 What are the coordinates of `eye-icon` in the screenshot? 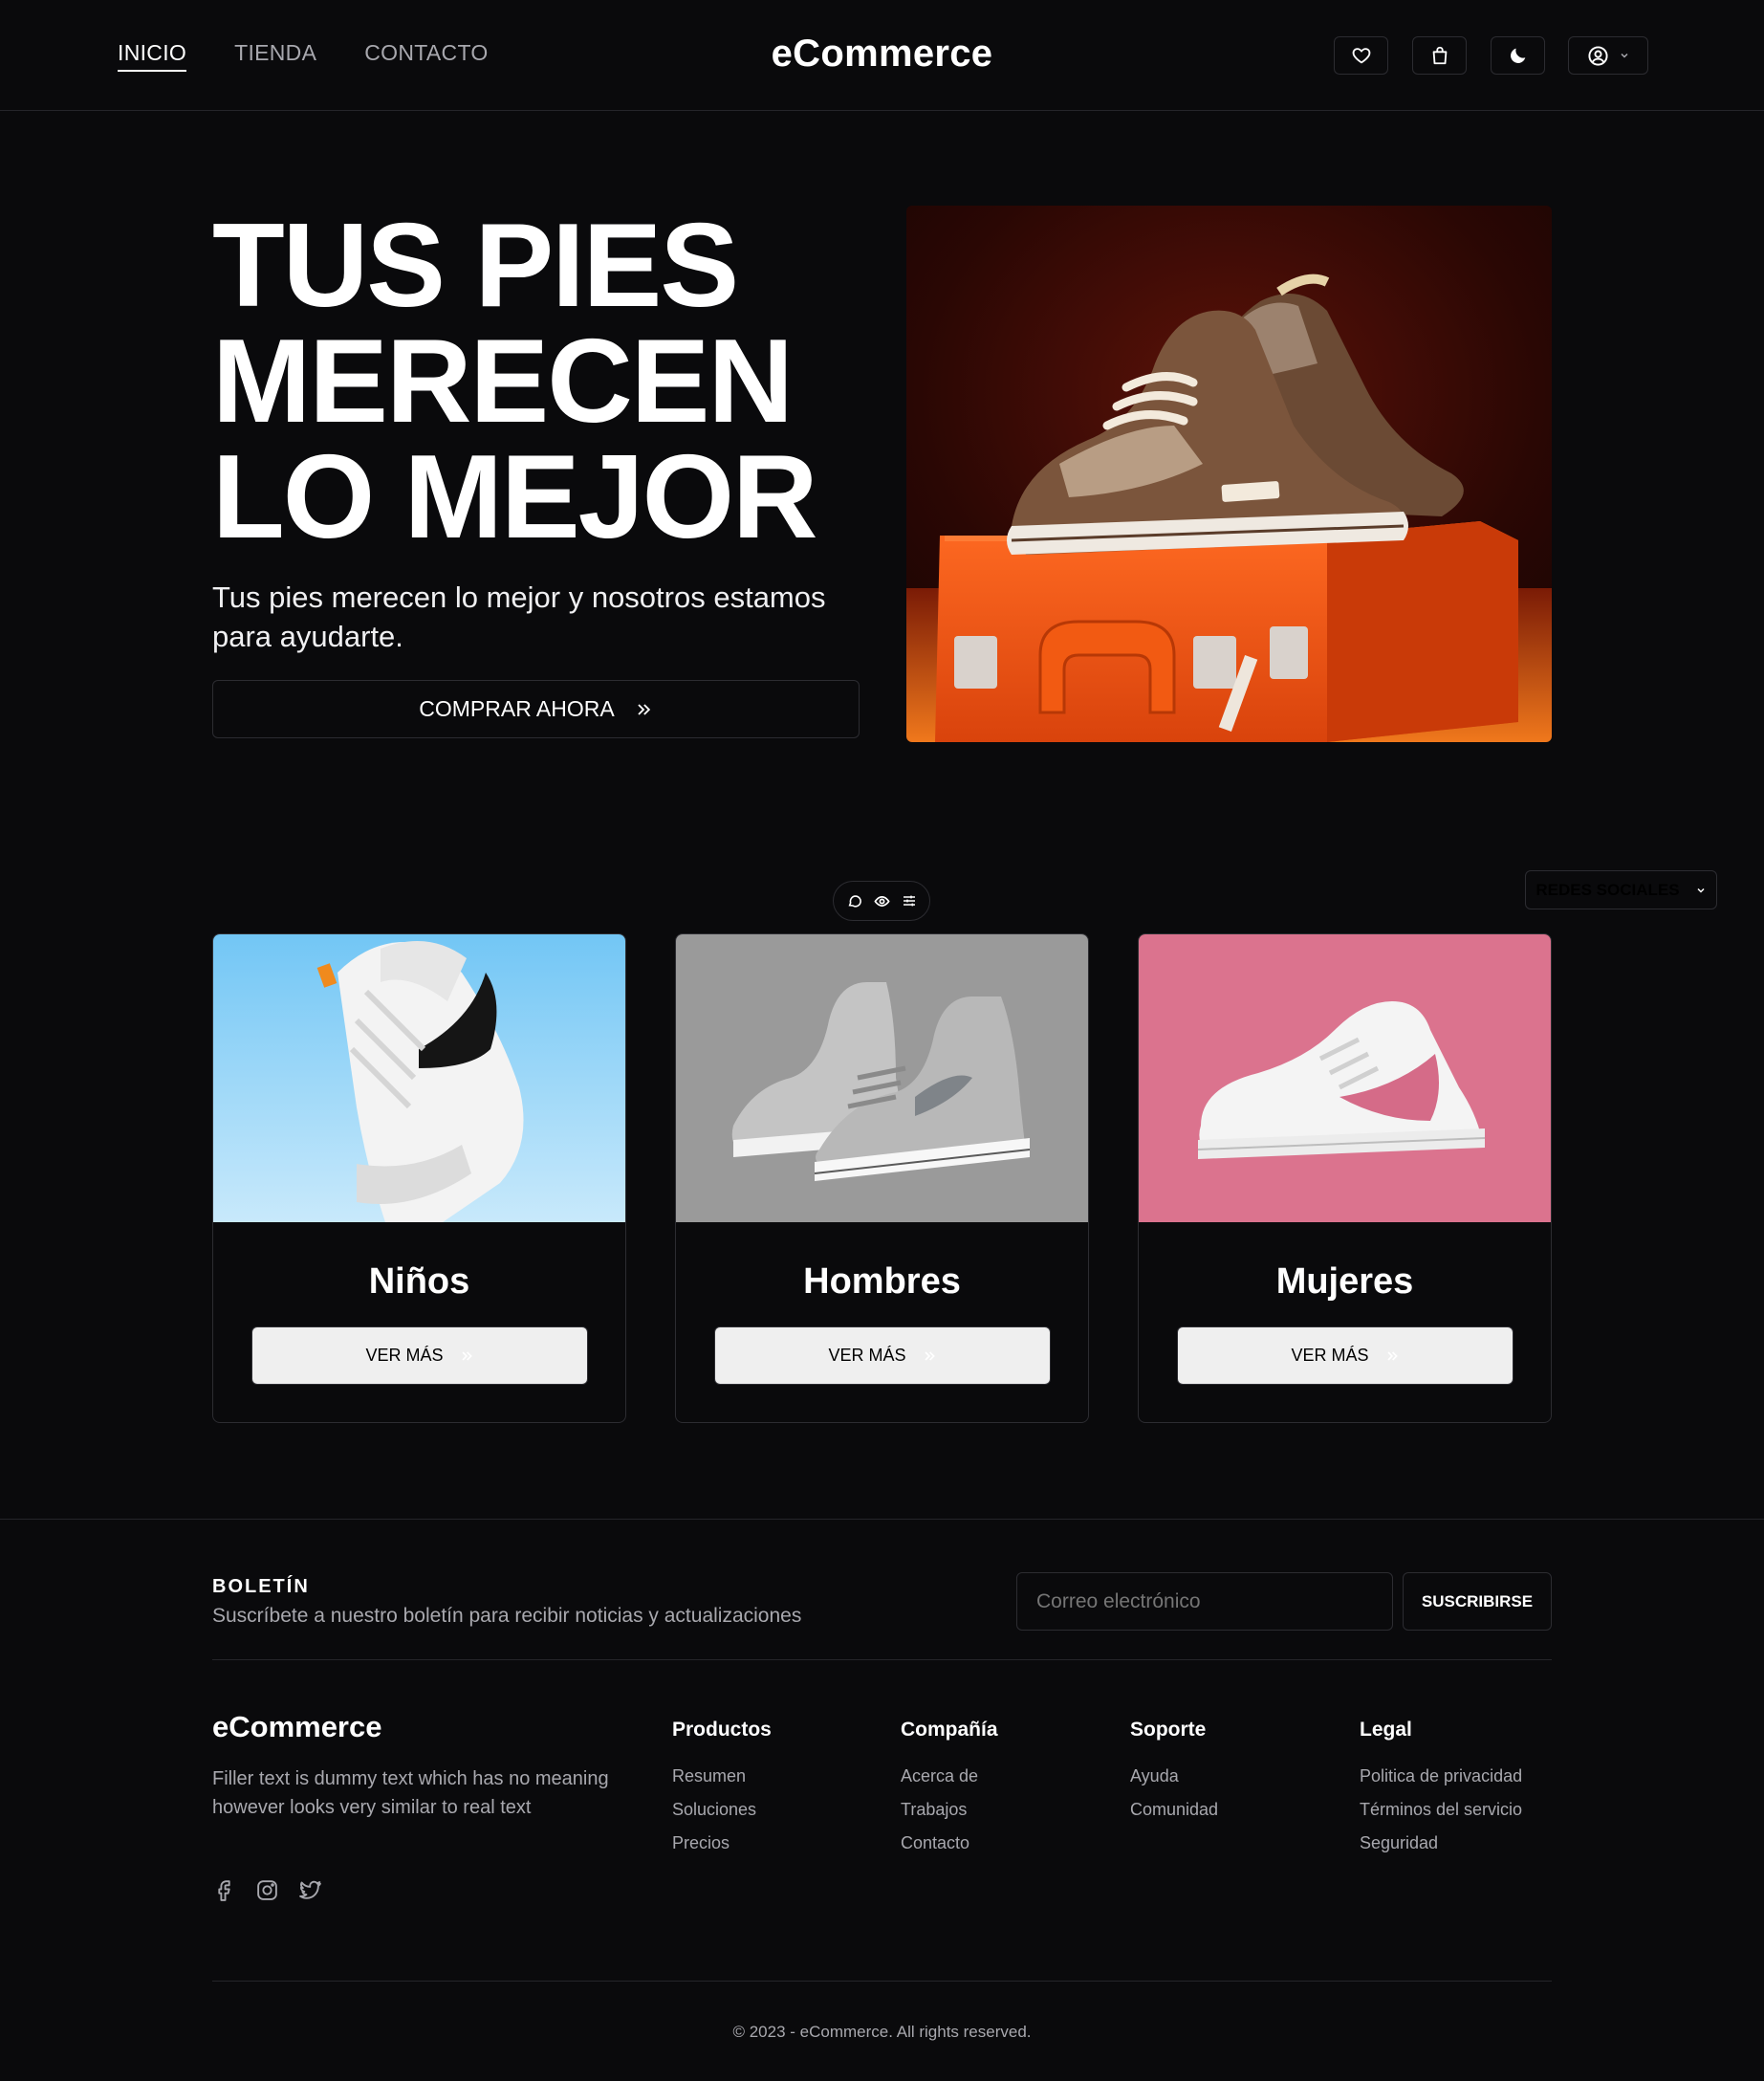 It's located at (881, 901).